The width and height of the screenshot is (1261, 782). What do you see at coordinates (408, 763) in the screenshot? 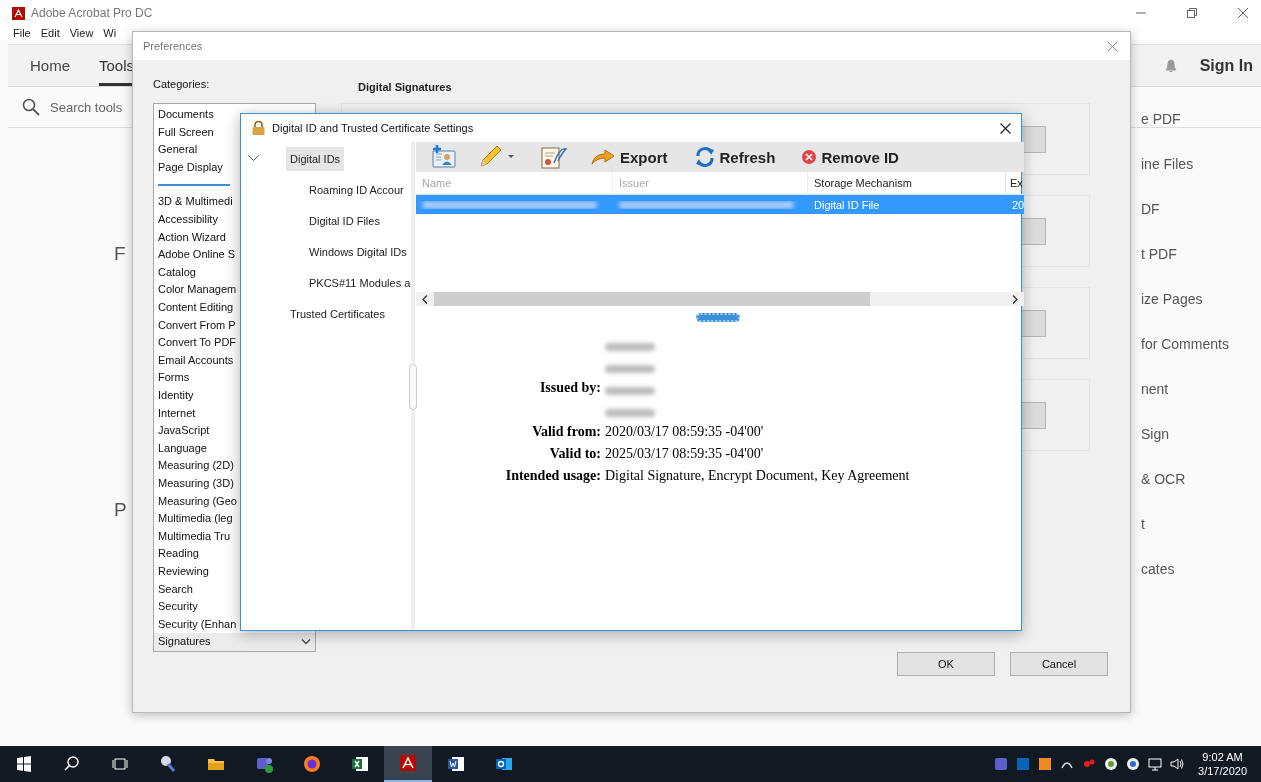
I see `pdf-app-icon` at bounding box center [408, 763].